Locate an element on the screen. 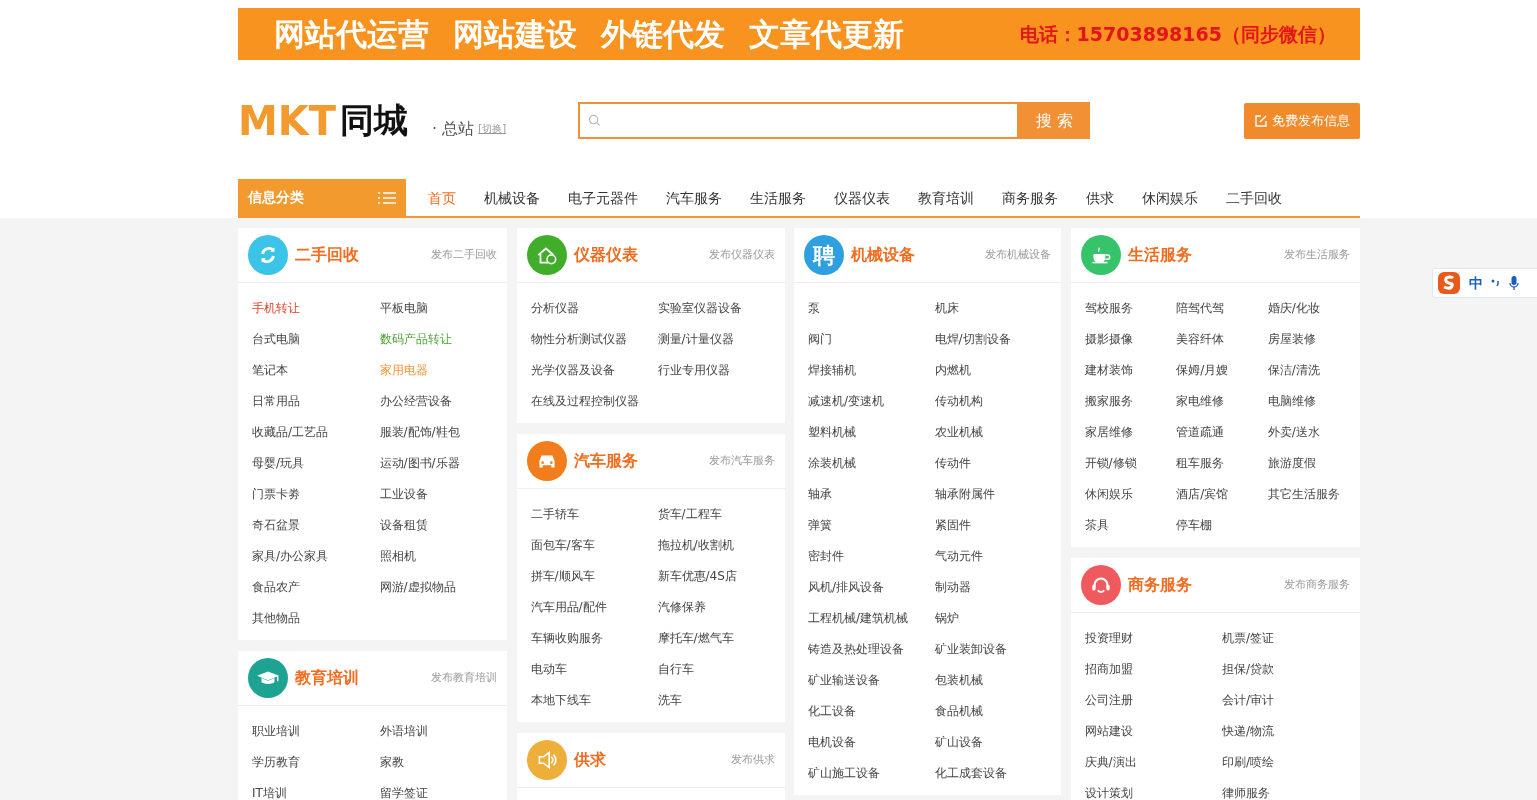 The image size is (1537, 800). category-link: 外卖/送水 is located at coordinates (1313, 432).